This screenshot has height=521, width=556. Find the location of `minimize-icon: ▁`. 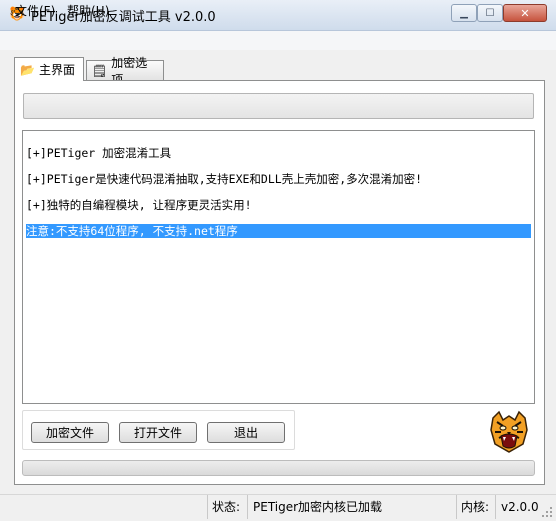

minimize-icon: ▁ is located at coordinates (464, 13).